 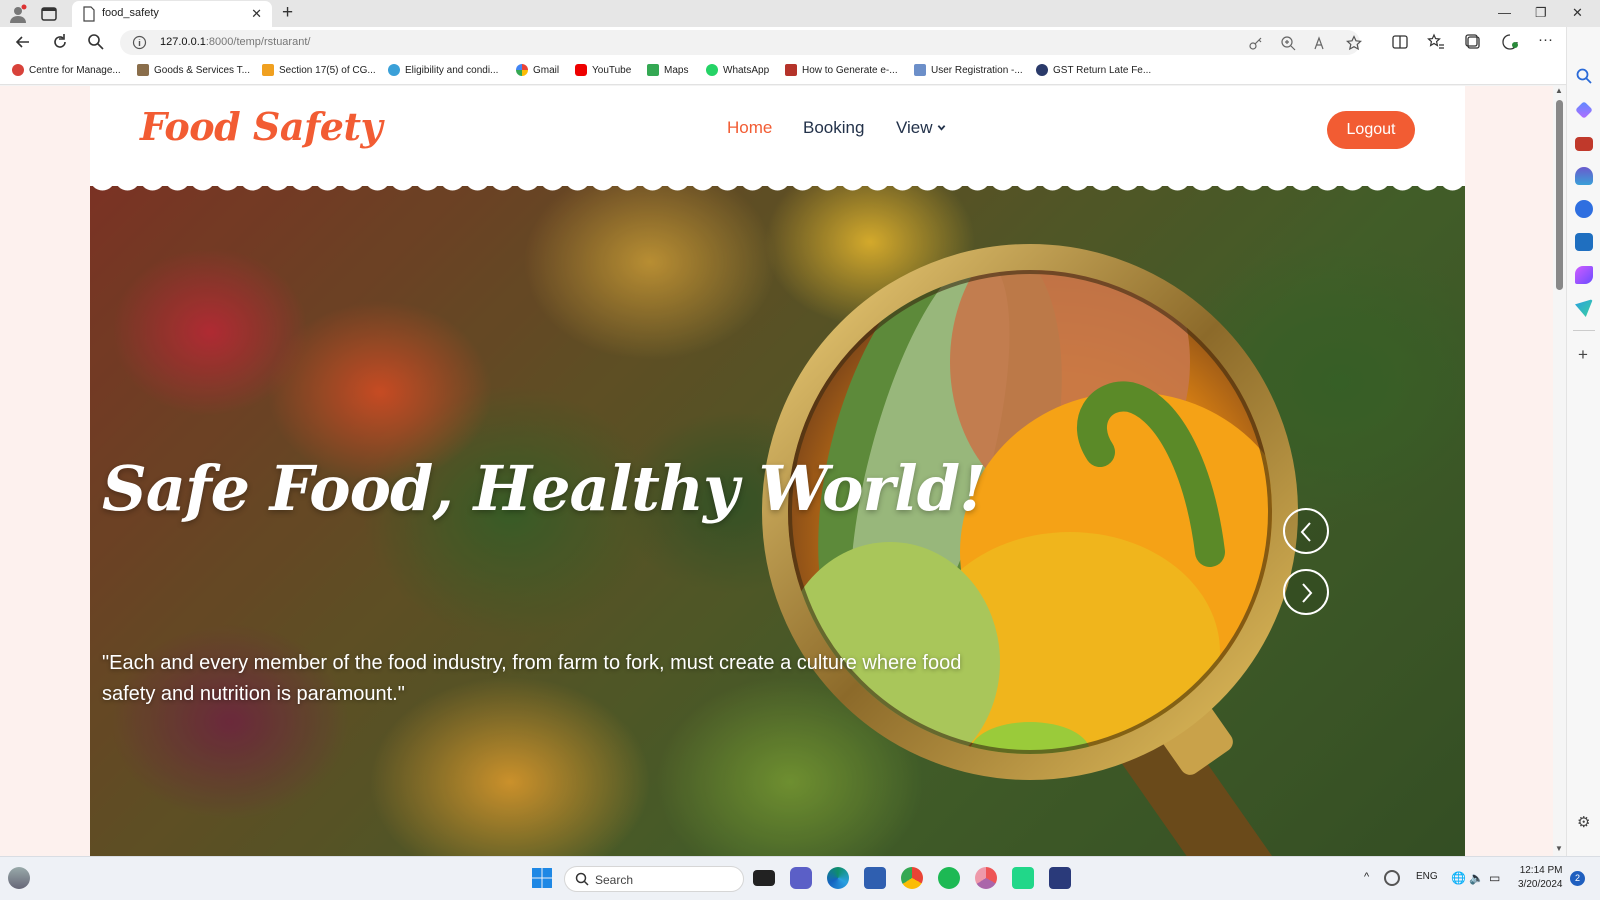 What do you see at coordinates (1392, 878) in the screenshot?
I see `sync-icon` at bounding box center [1392, 878].